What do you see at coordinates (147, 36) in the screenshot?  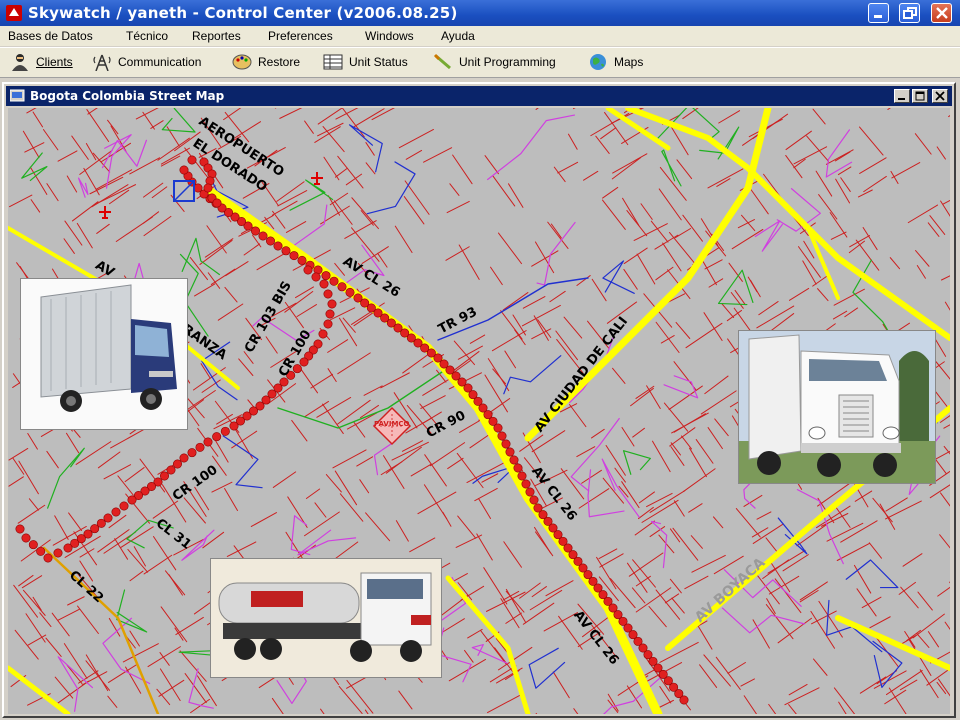 I see `menu-tecnico: Técnico` at bounding box center [147, 36].